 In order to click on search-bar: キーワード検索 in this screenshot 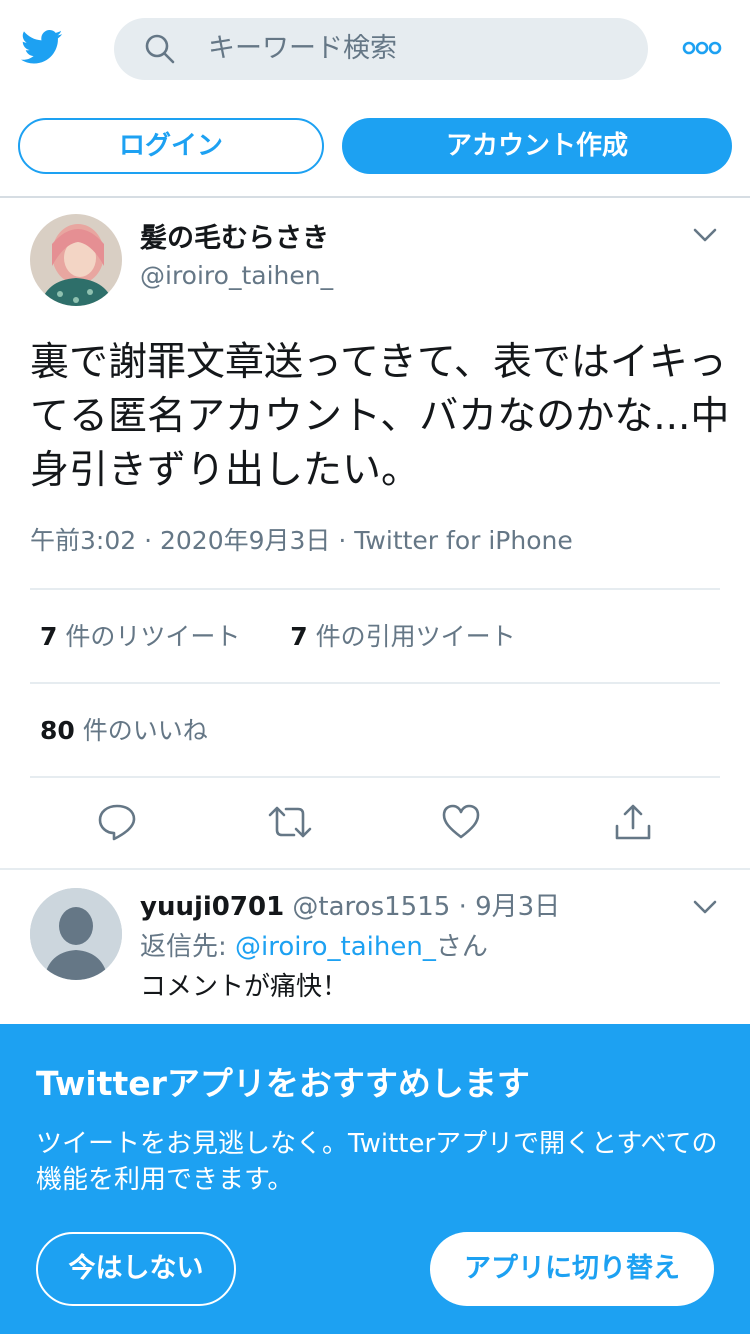, I will do `click(381, 49)`.